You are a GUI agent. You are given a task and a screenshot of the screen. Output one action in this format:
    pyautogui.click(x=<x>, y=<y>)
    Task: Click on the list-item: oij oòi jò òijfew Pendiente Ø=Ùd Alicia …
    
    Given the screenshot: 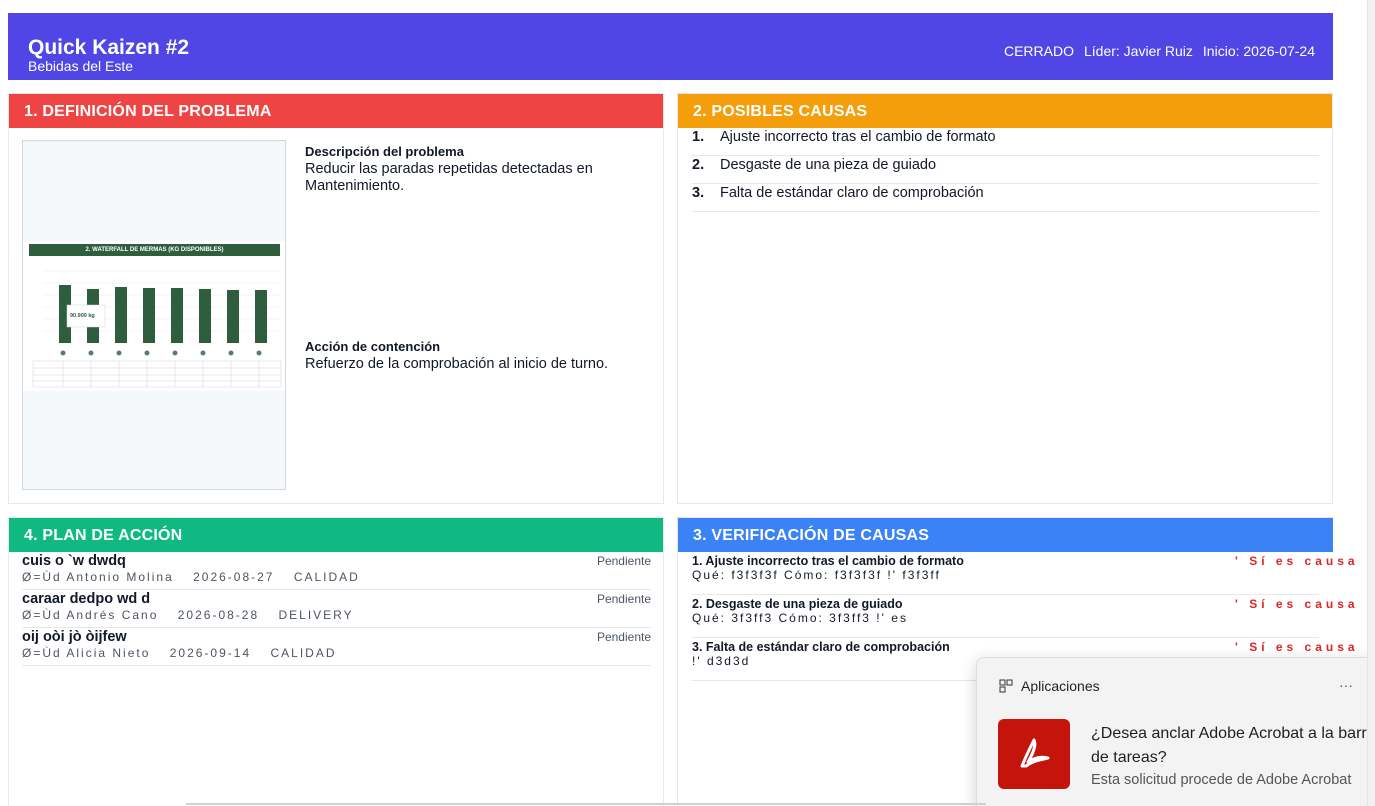 What is the action you would take?
    pyautogui.click(x=336, y=647)
    